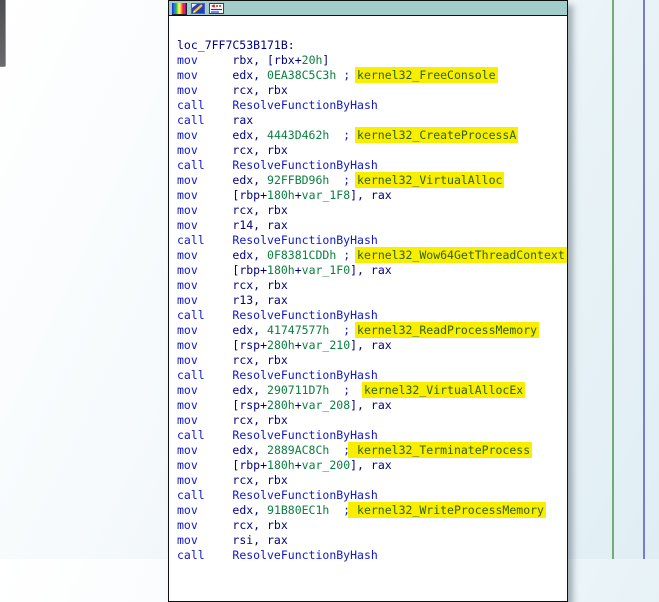 The width and height of the screenshot is (659, 602). I want to click on asm-line: mov rbx, [rbx+20h], so click(372, 60).